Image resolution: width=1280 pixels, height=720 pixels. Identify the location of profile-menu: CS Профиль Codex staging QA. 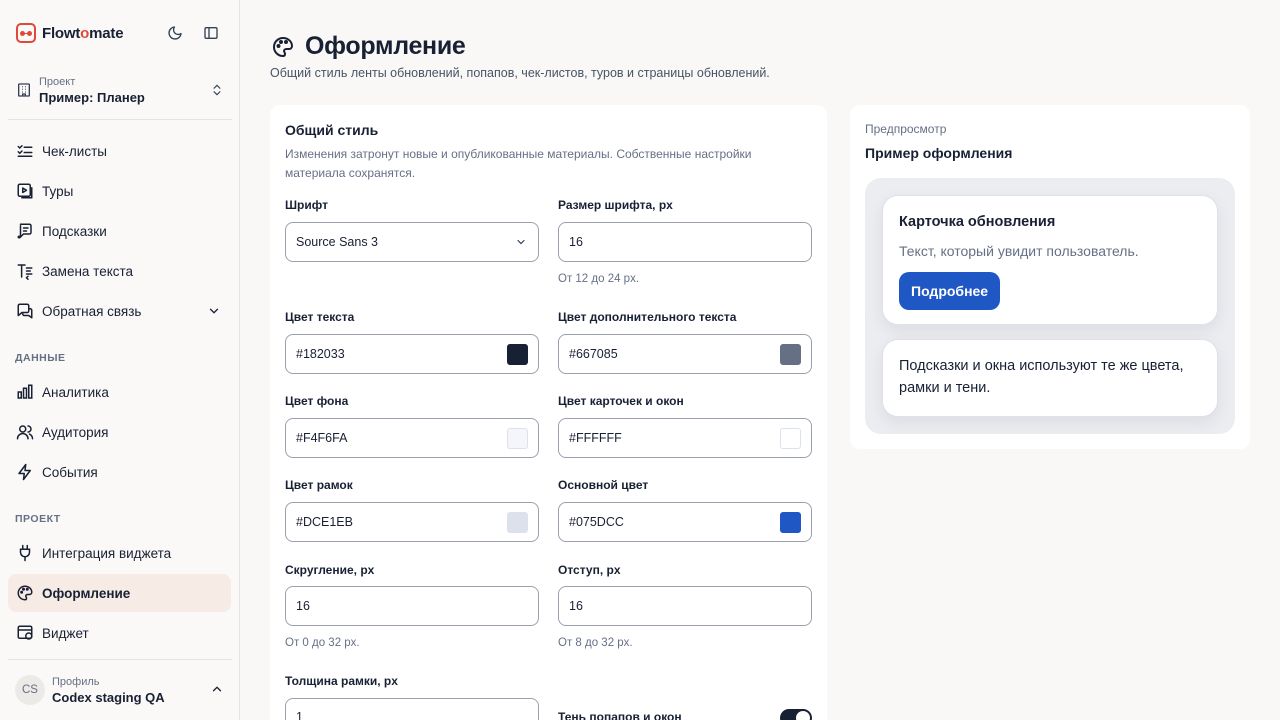
(120, 690).